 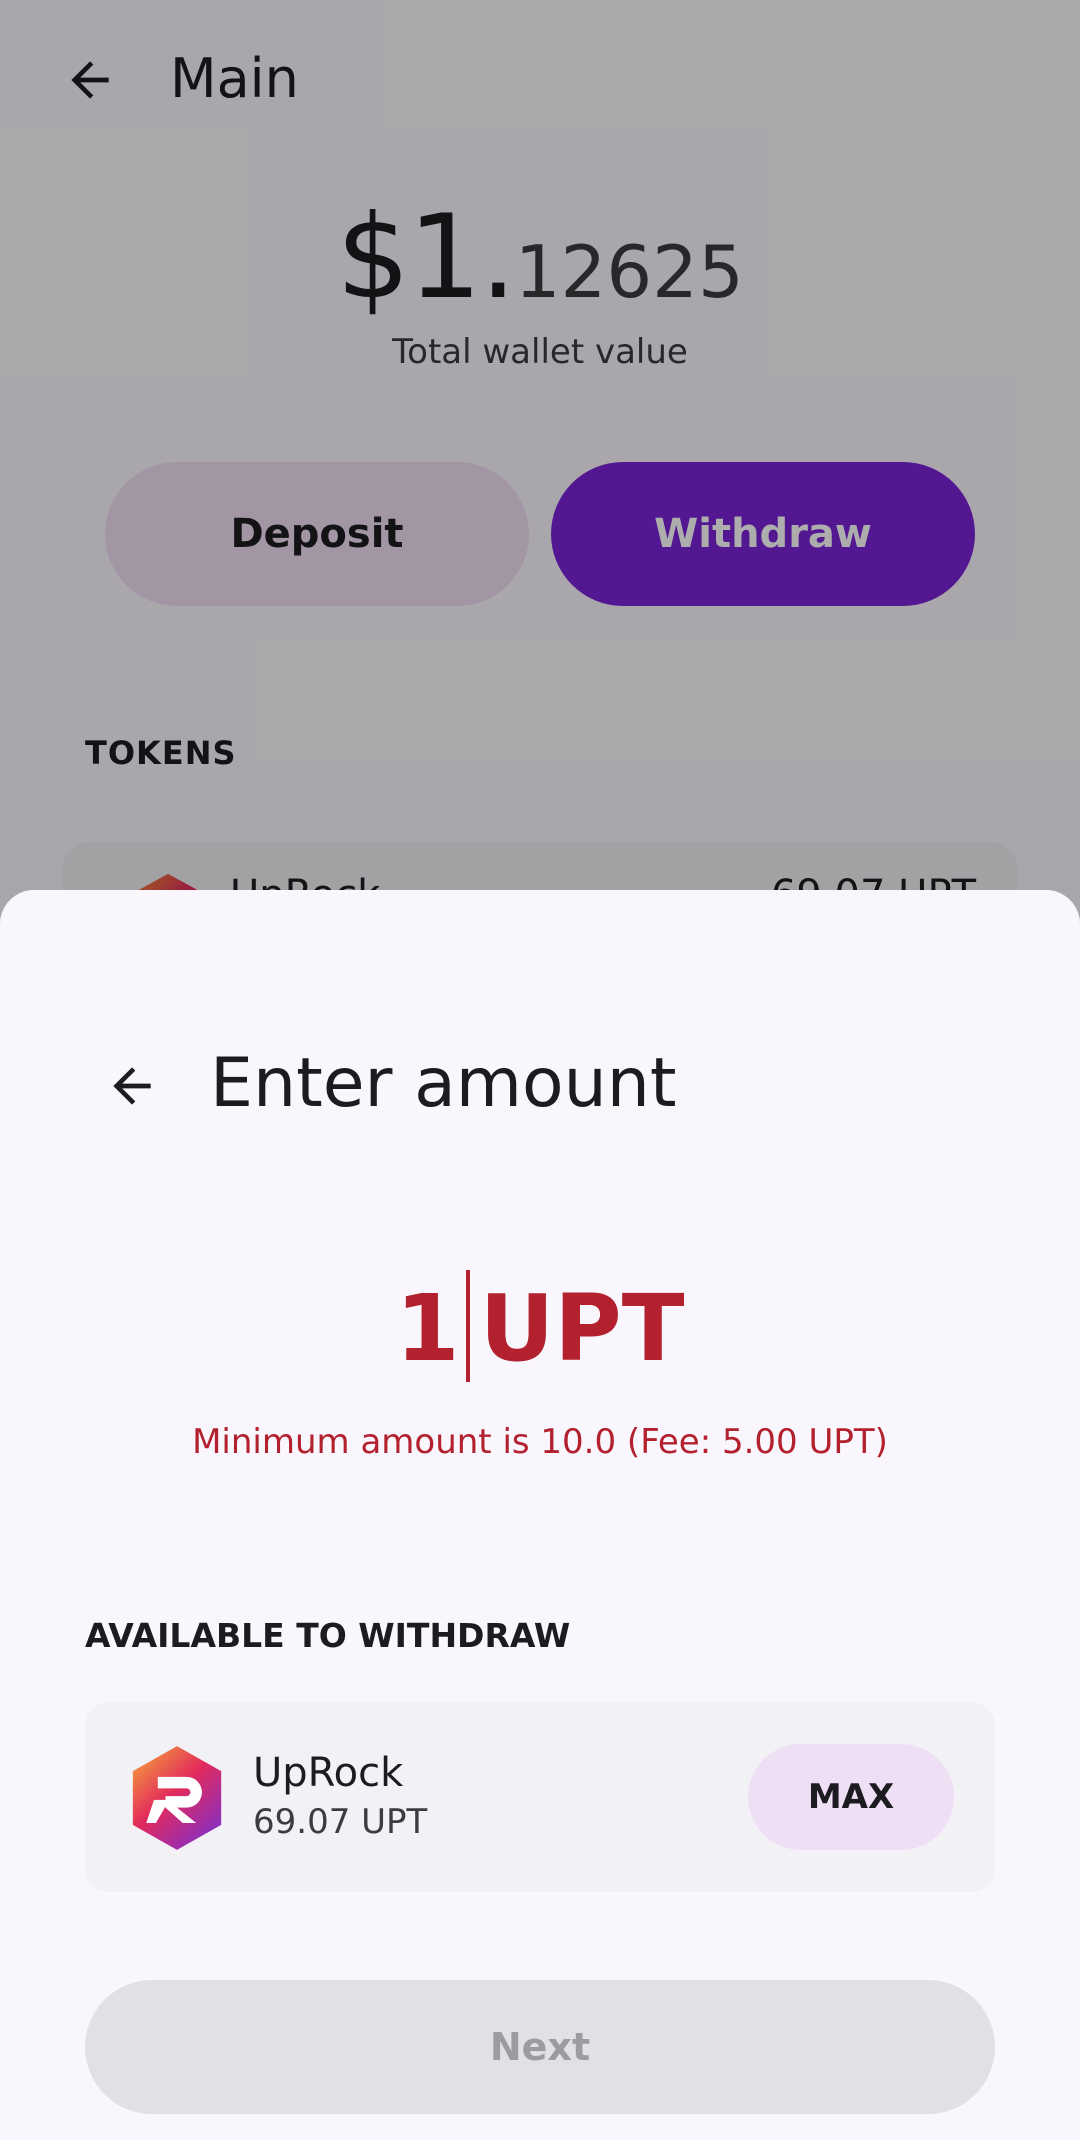 What do you see at coordinates (132, 1086) in the screenshot?
I see `back-arrow-icon` at bounding box center [132, 1086].